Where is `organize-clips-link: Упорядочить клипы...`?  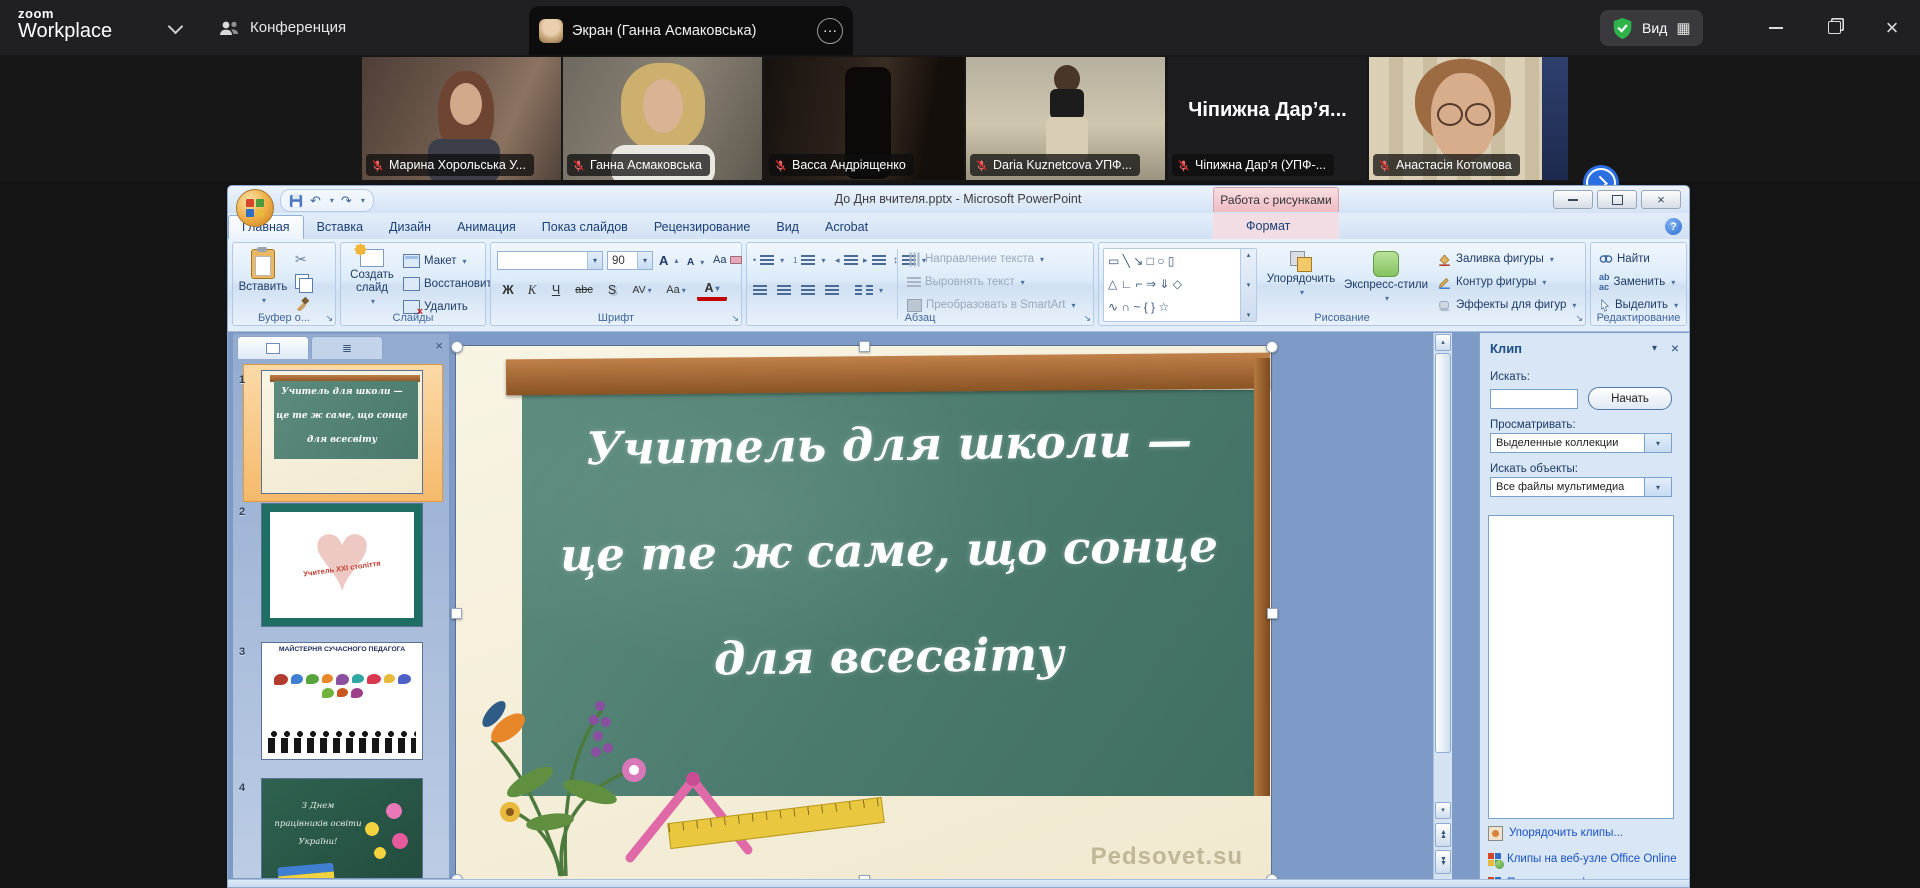
organize-clips-link: Упорядочить клипы... is located at coordinates (1555, 833).